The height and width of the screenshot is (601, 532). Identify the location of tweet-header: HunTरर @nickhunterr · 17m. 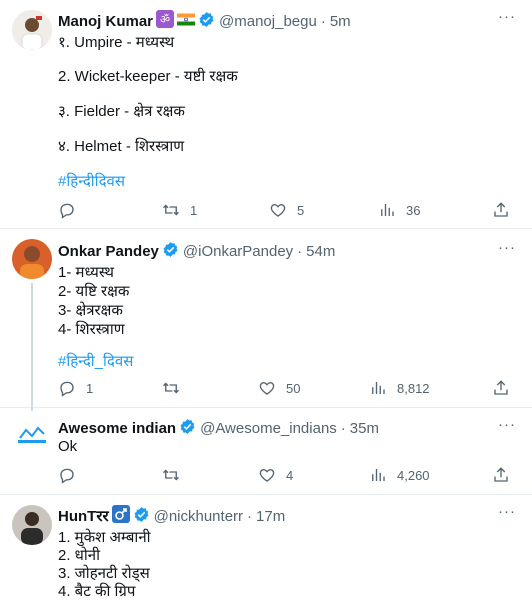
(171, 516).